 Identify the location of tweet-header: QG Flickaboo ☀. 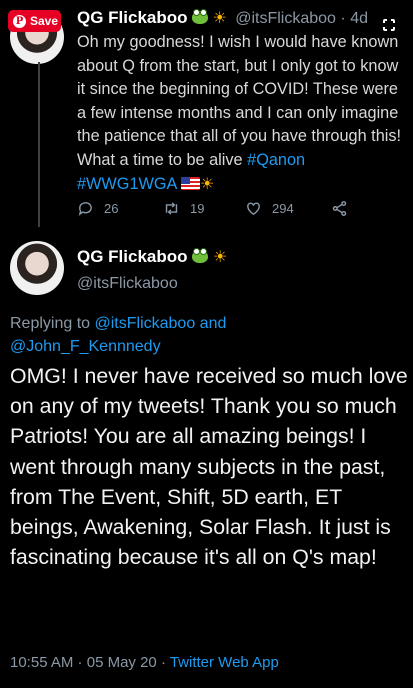
(152, 257).